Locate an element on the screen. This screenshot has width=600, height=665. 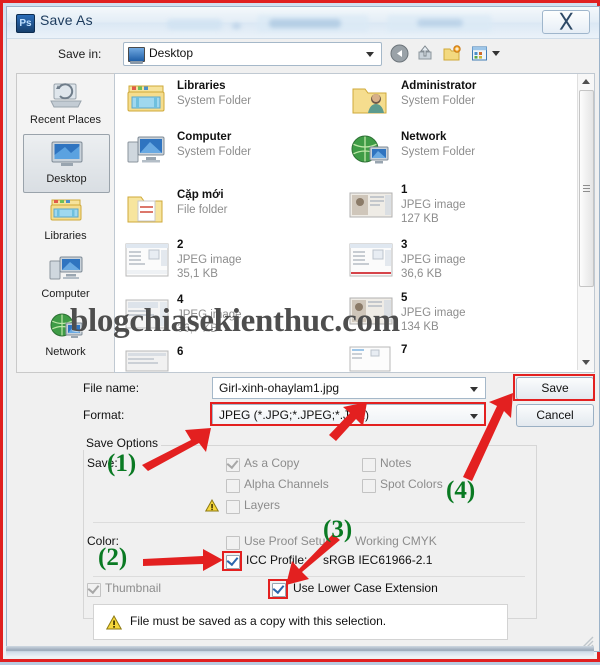
annotation-marker-2: (2) is located at coordinates (113, 557).